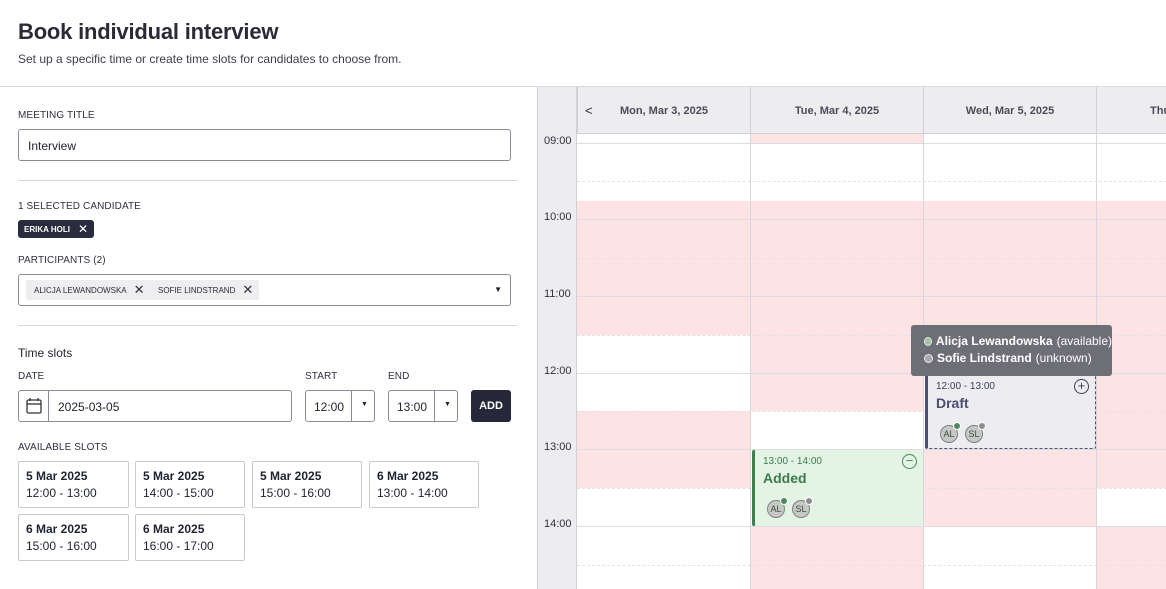  I want to click on remove-candidate-icon: ✕, so click(83, 229).